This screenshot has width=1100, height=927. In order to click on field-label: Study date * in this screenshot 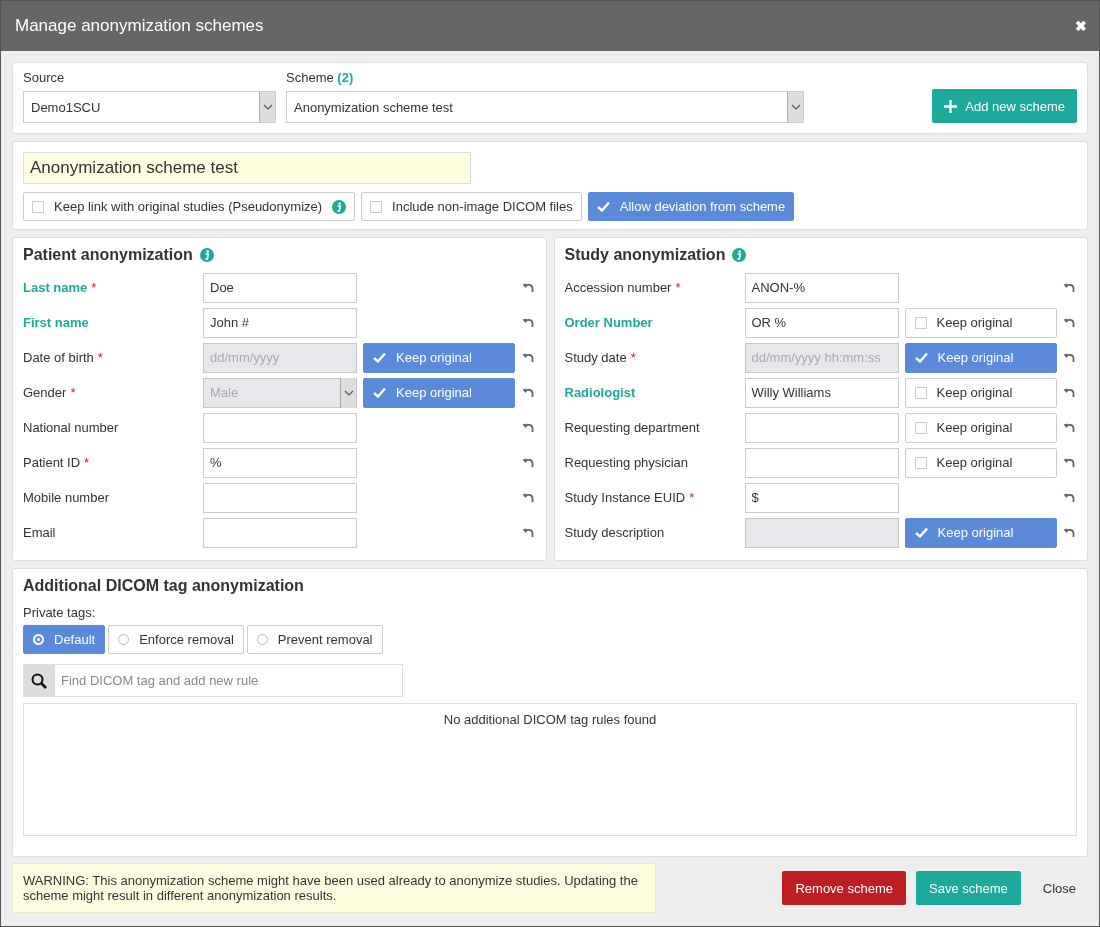, I will do `click(600, 357)`.